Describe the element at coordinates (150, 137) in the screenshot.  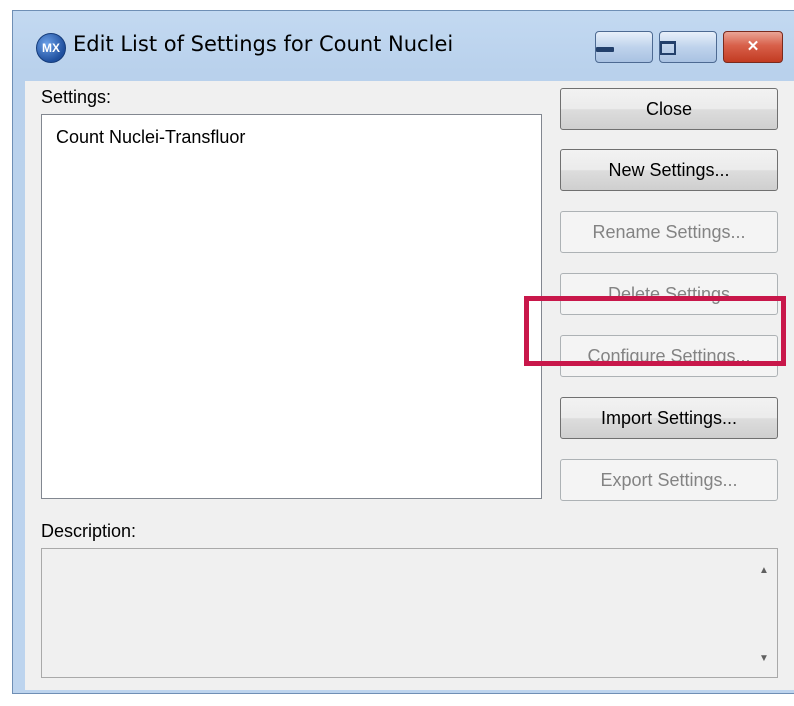
I see `list-item: Count Nuclei-Transfluor` at that location.